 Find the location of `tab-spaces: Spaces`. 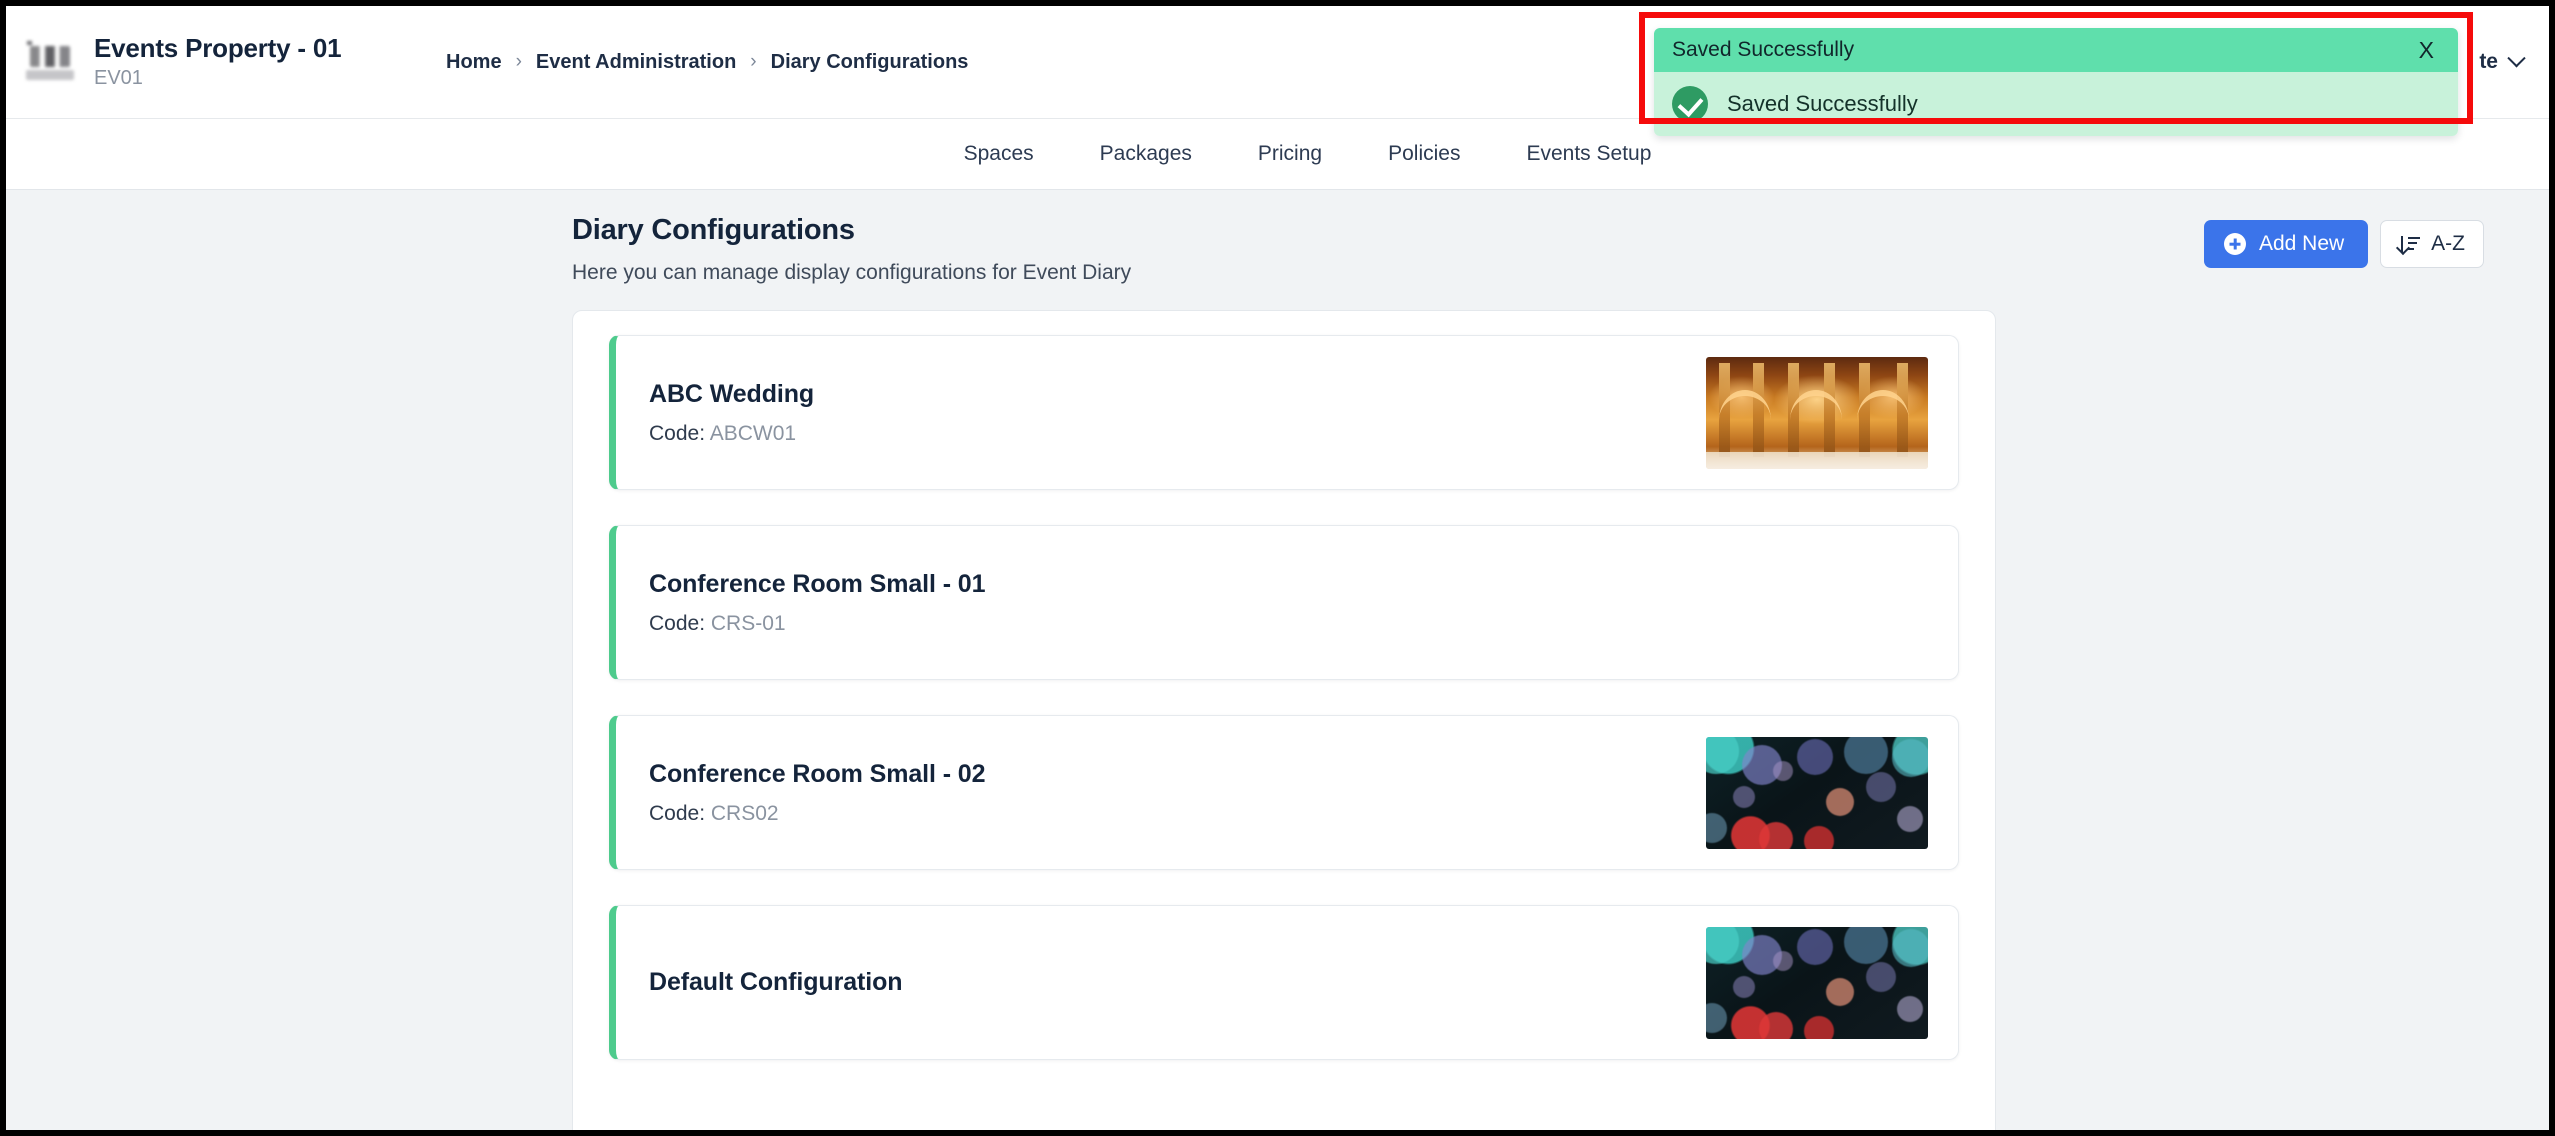

tab-spaces: Spaces is located at coordinates (999, 154).